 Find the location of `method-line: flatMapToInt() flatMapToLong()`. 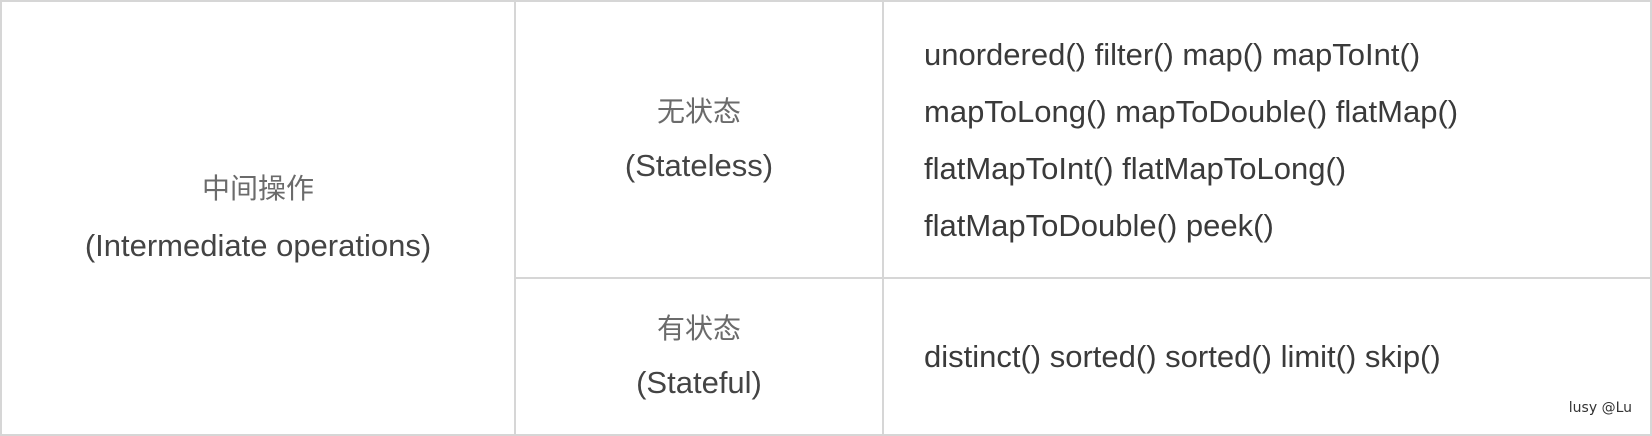

method-line: flatMapToInt() flatMapToLong() is located at coordinates (1135, 168).